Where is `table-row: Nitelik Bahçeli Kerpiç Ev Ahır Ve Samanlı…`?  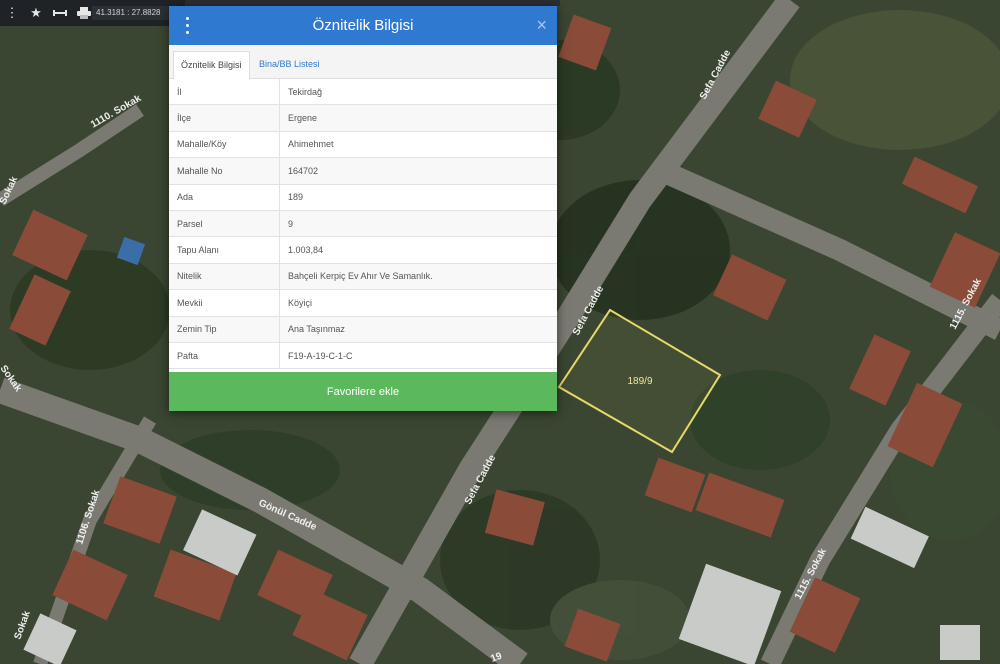
table-row: Nitelik Bahçeli Kerpiç Ev Ahır Ve Samanlı… is located at coordinates (363, 277).